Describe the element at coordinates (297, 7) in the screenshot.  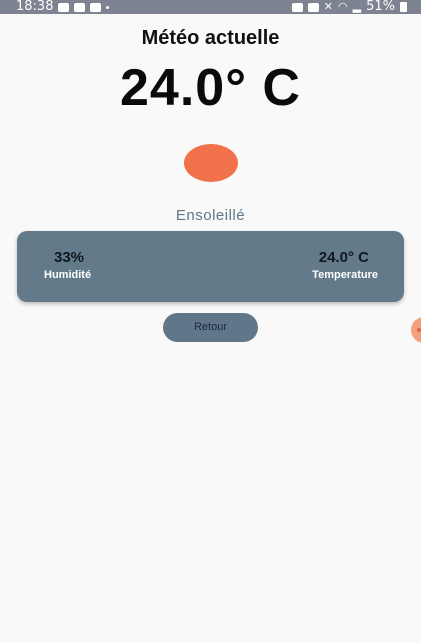
I see `nfc-icon` at that location.